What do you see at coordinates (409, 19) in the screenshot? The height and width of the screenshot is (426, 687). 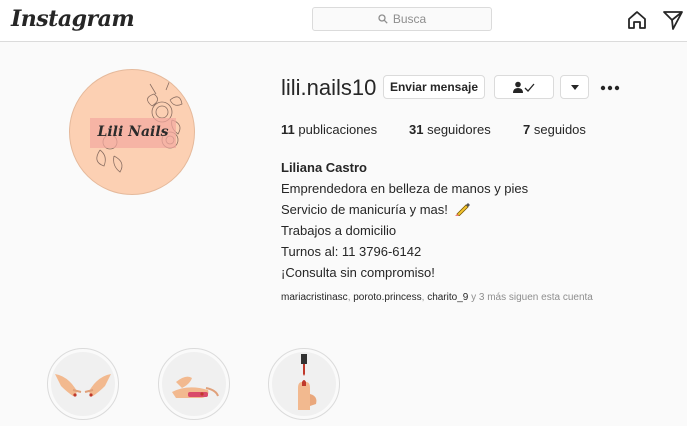 I see `search-placeholder: Busca` at bounding box center [409, 19].